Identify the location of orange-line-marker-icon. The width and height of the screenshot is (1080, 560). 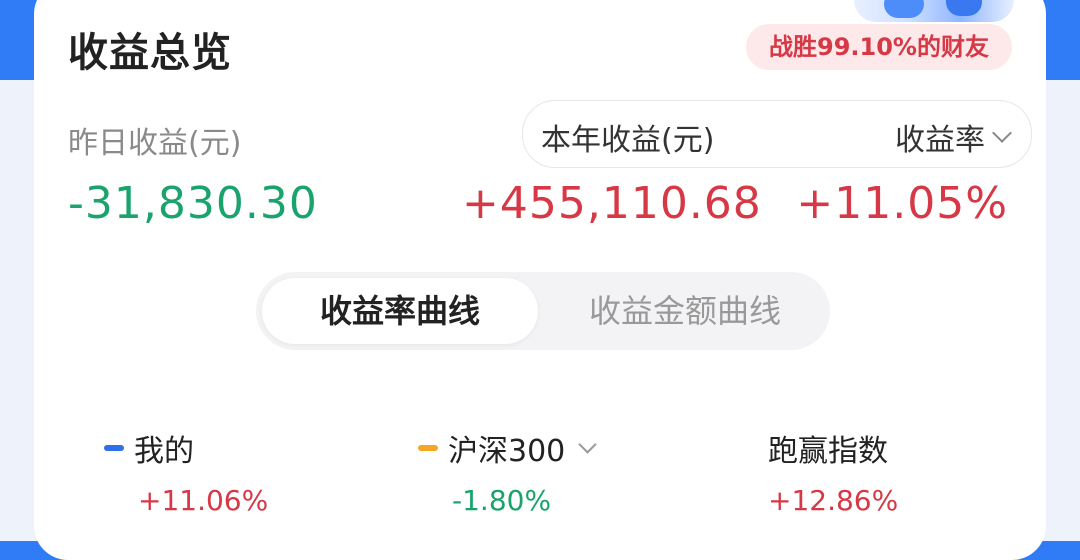
(428, 448).